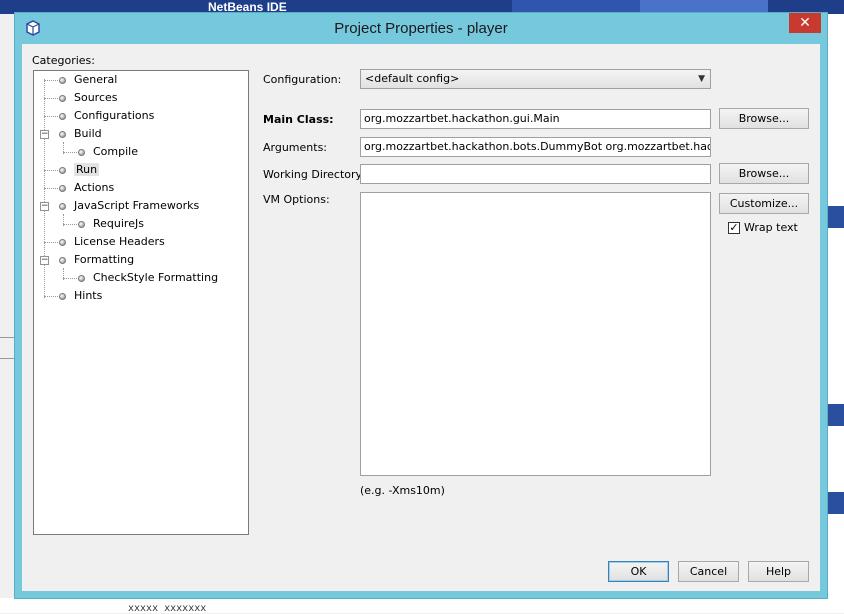 The image size is (844, 614). Describe the element at coordinates (104, 259) in the screenshot. I see `category-label: Formatting` at that location.